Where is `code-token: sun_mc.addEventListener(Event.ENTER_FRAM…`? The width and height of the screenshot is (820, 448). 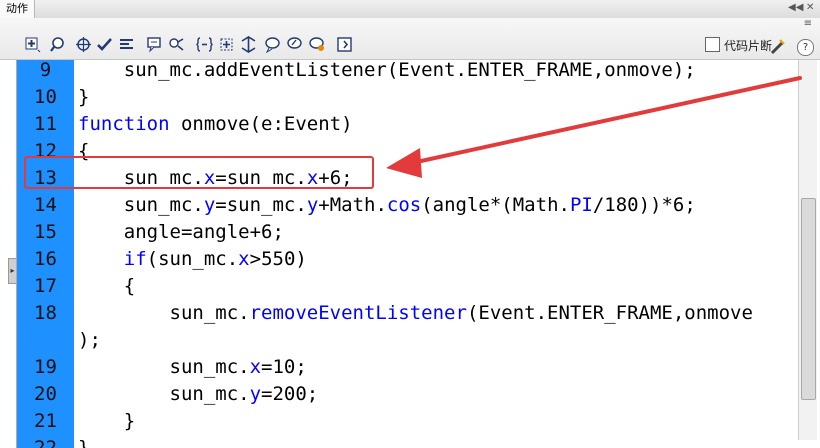 code-token: sun_mc.addEventListener(Event.ENTER_FRAM… is located at coordinates (387, 70).